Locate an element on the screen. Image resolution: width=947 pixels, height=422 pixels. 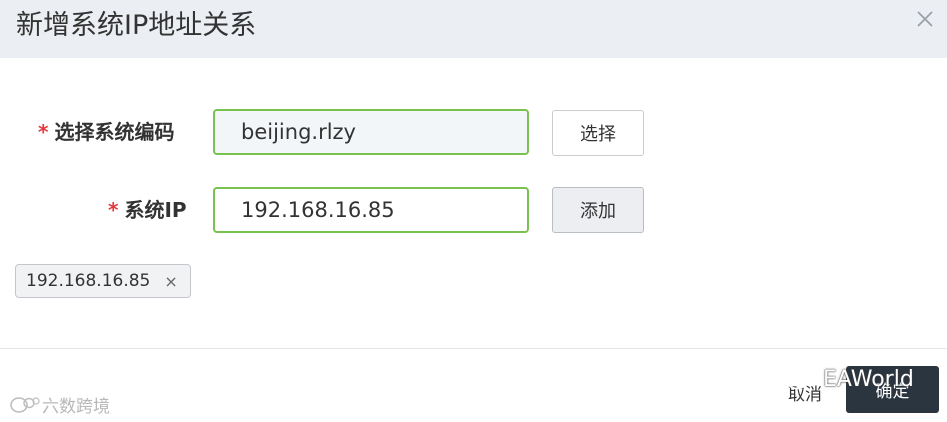
ip-tag: 192.168.16.85 × is located at coordinates (103, 281).